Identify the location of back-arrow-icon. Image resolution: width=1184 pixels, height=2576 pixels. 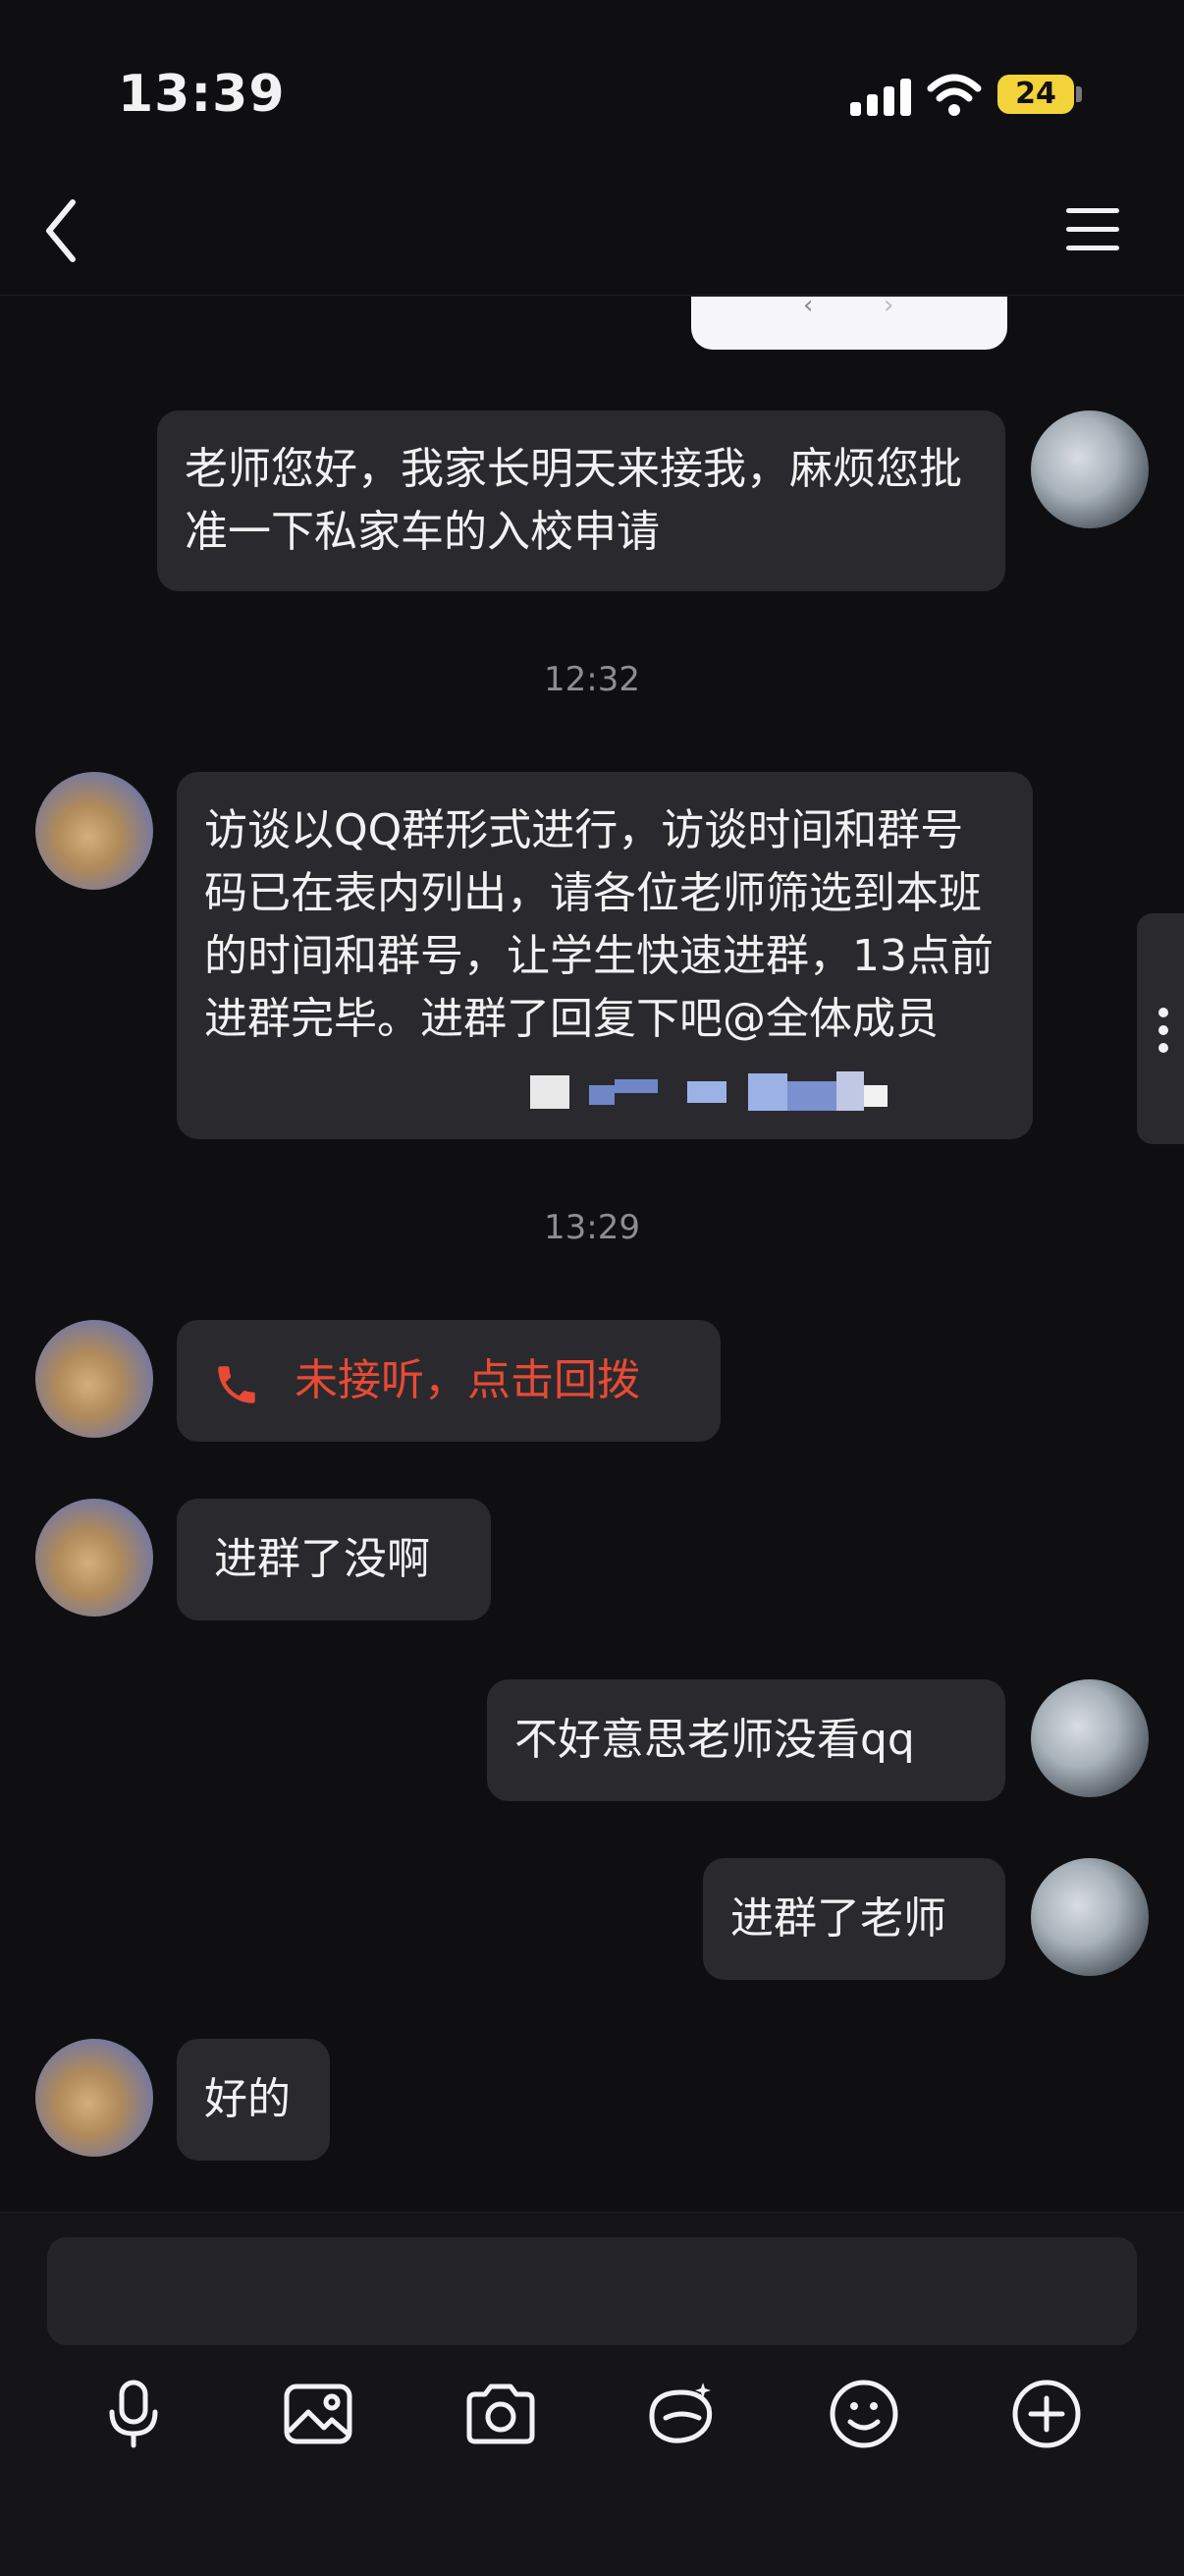
(63, 230).